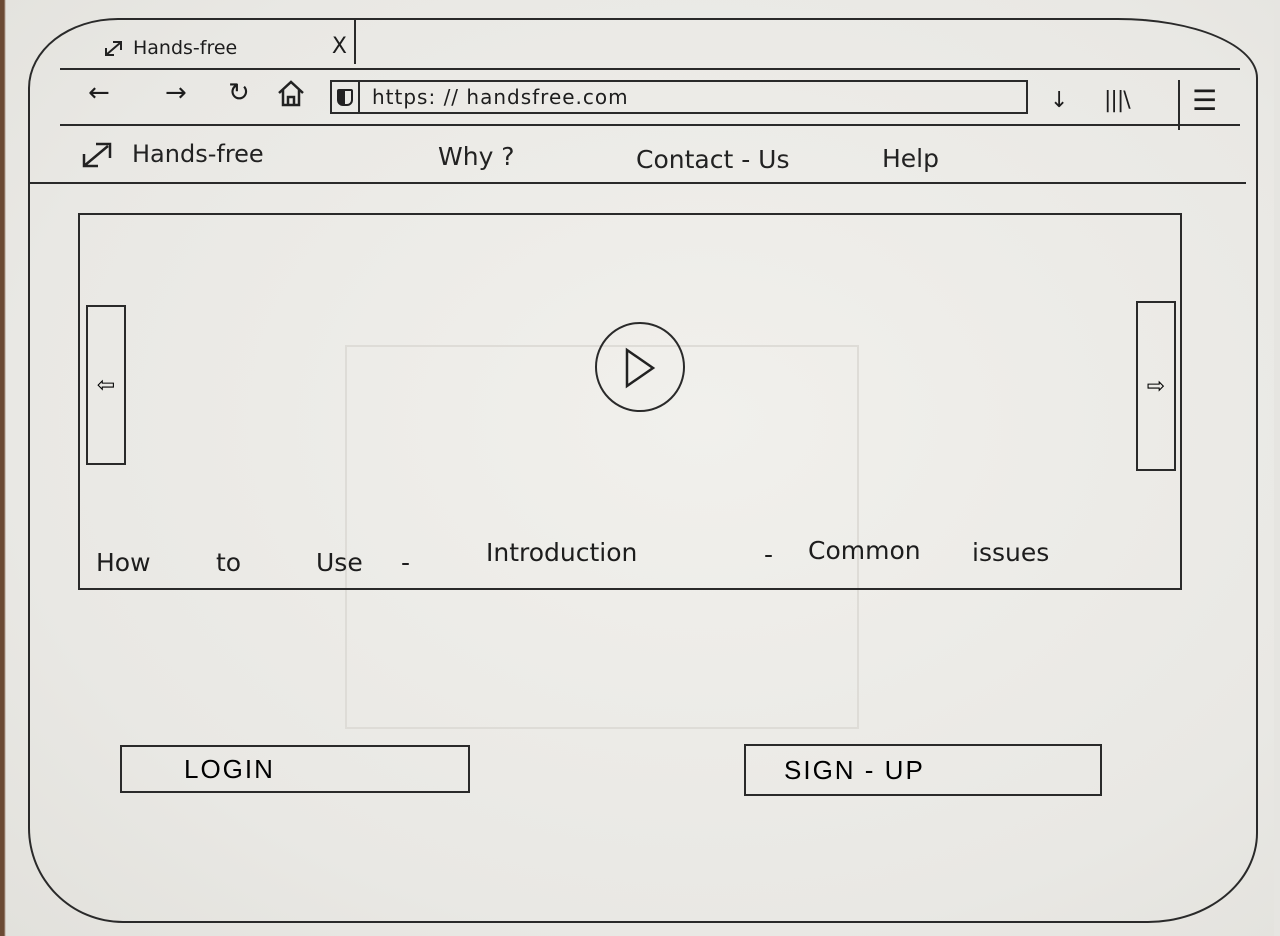 The height and width of the screenshot is (936, 1280). Describe the element at coordinates (638, 183) in the screenshot. I see `site-header-border` at that location.